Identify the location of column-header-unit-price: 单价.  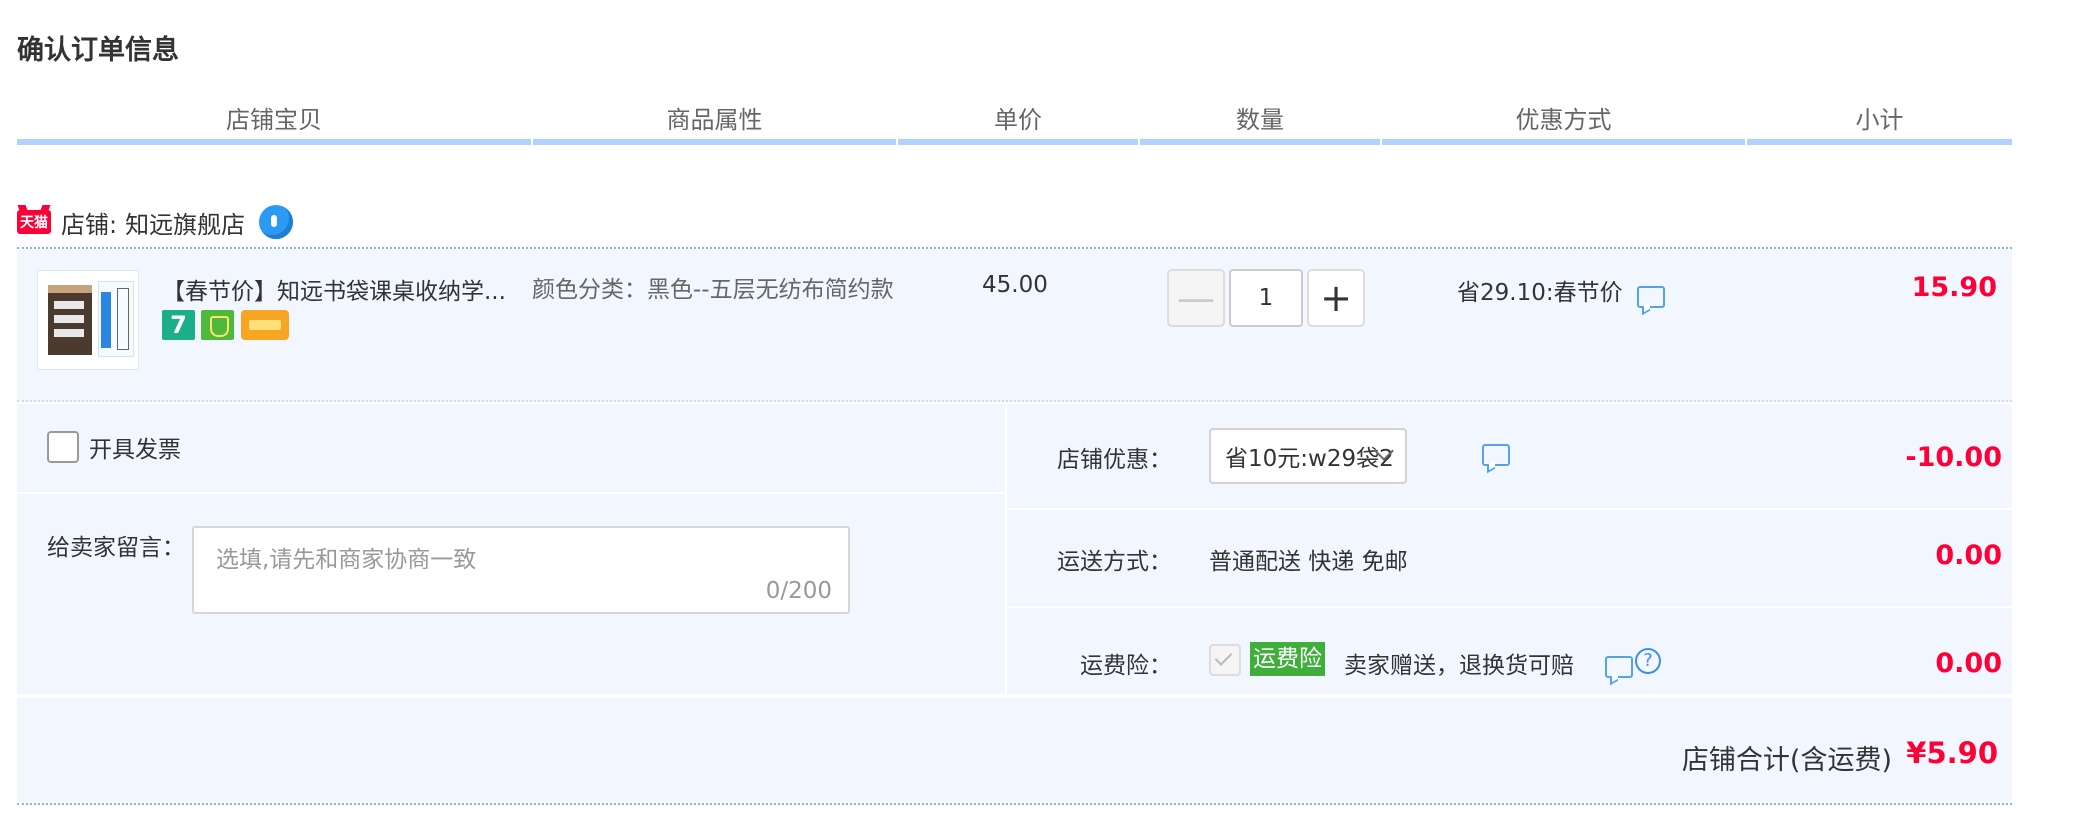
(1018, 125).